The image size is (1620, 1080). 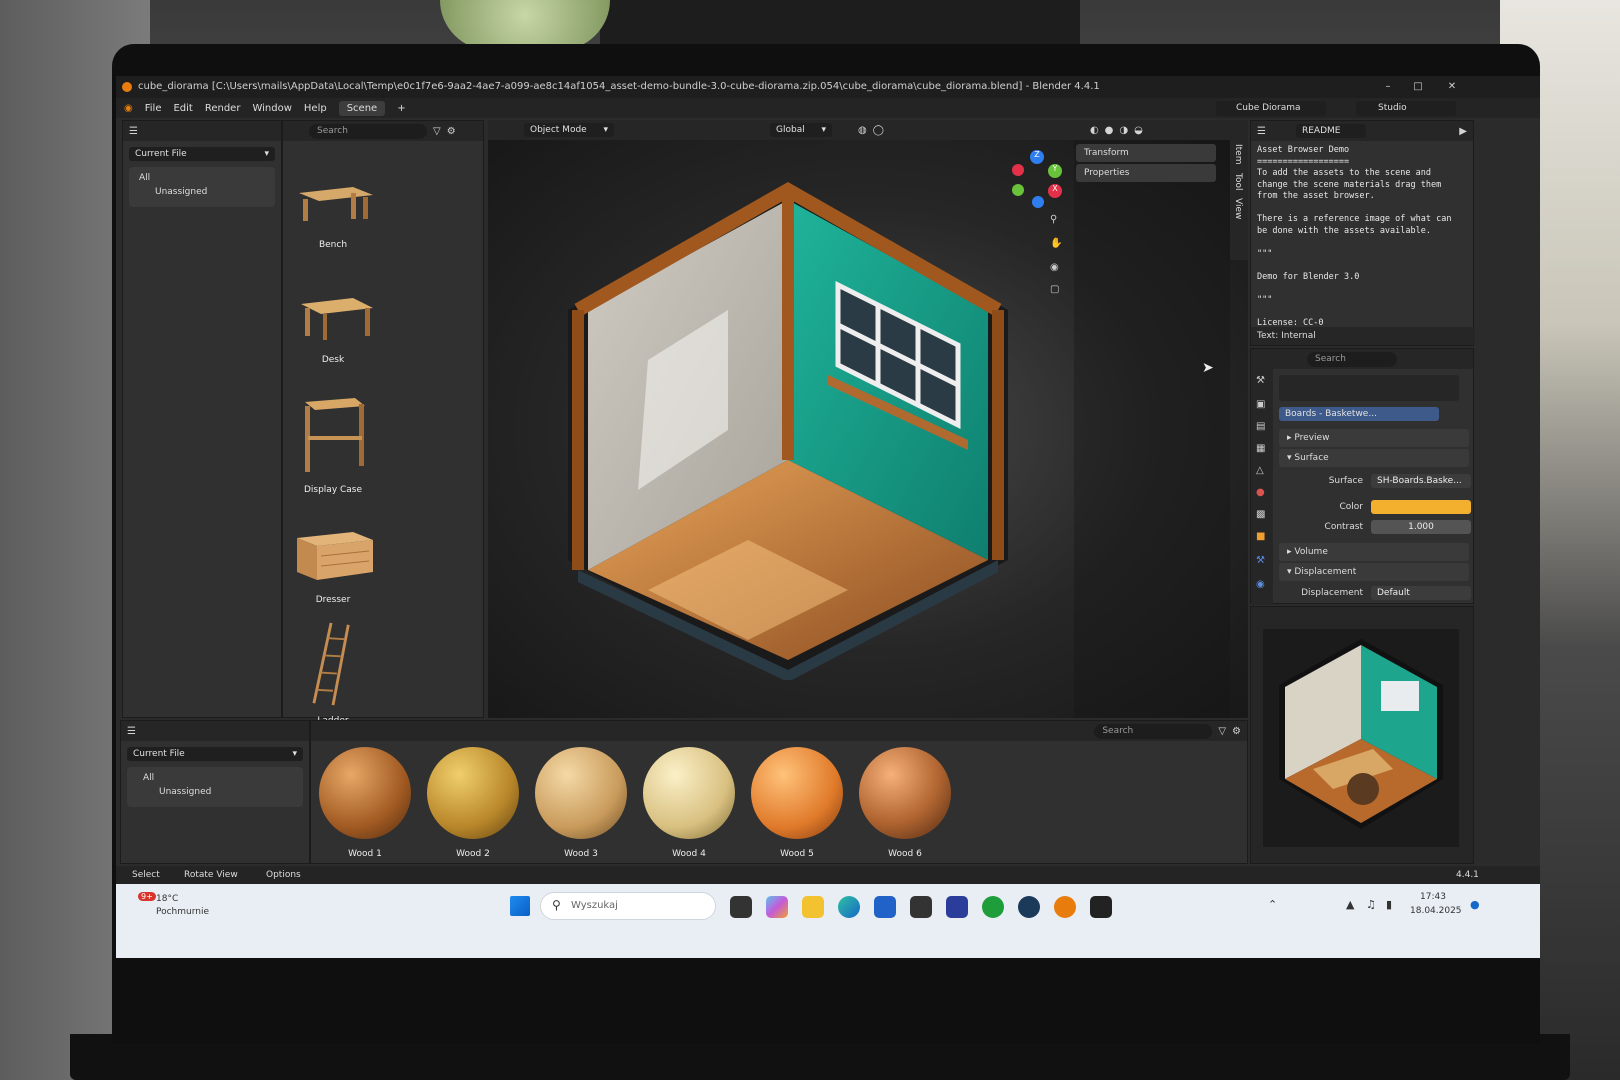 What do you see at coordinates (182, 108) in the screenshot?
I see `menu-edit: Edit` at bounding box center [182, 108].